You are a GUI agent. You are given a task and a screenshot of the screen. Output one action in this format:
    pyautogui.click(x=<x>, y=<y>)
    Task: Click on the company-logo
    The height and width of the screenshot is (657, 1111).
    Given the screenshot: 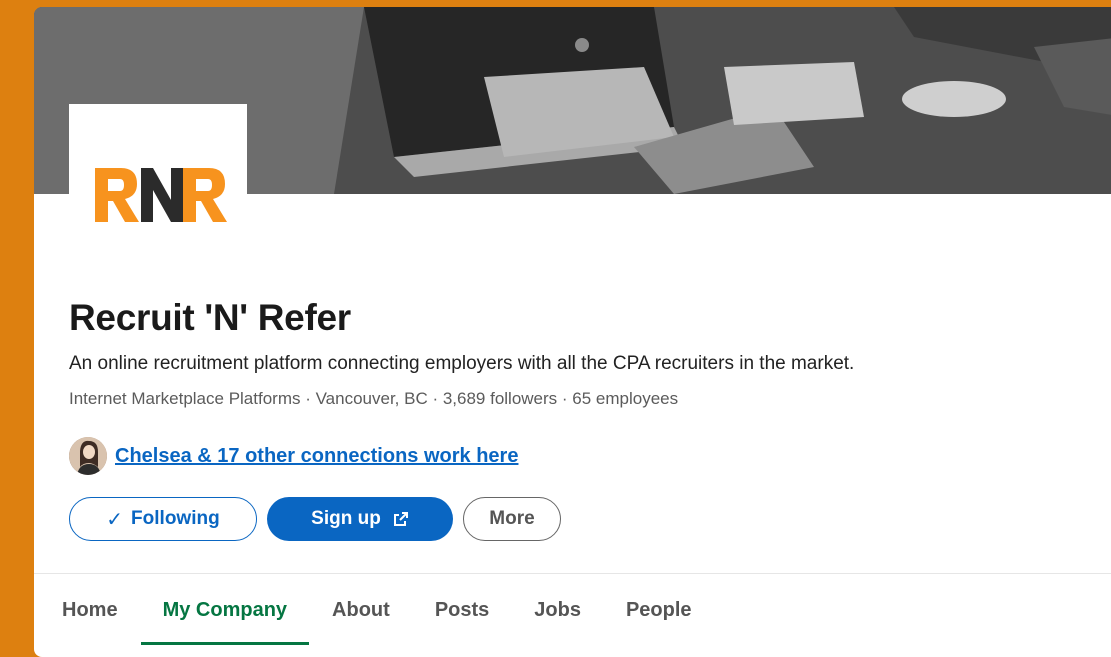 What is the action you would take?
    pyautogui.click(x=158, y=171)
    